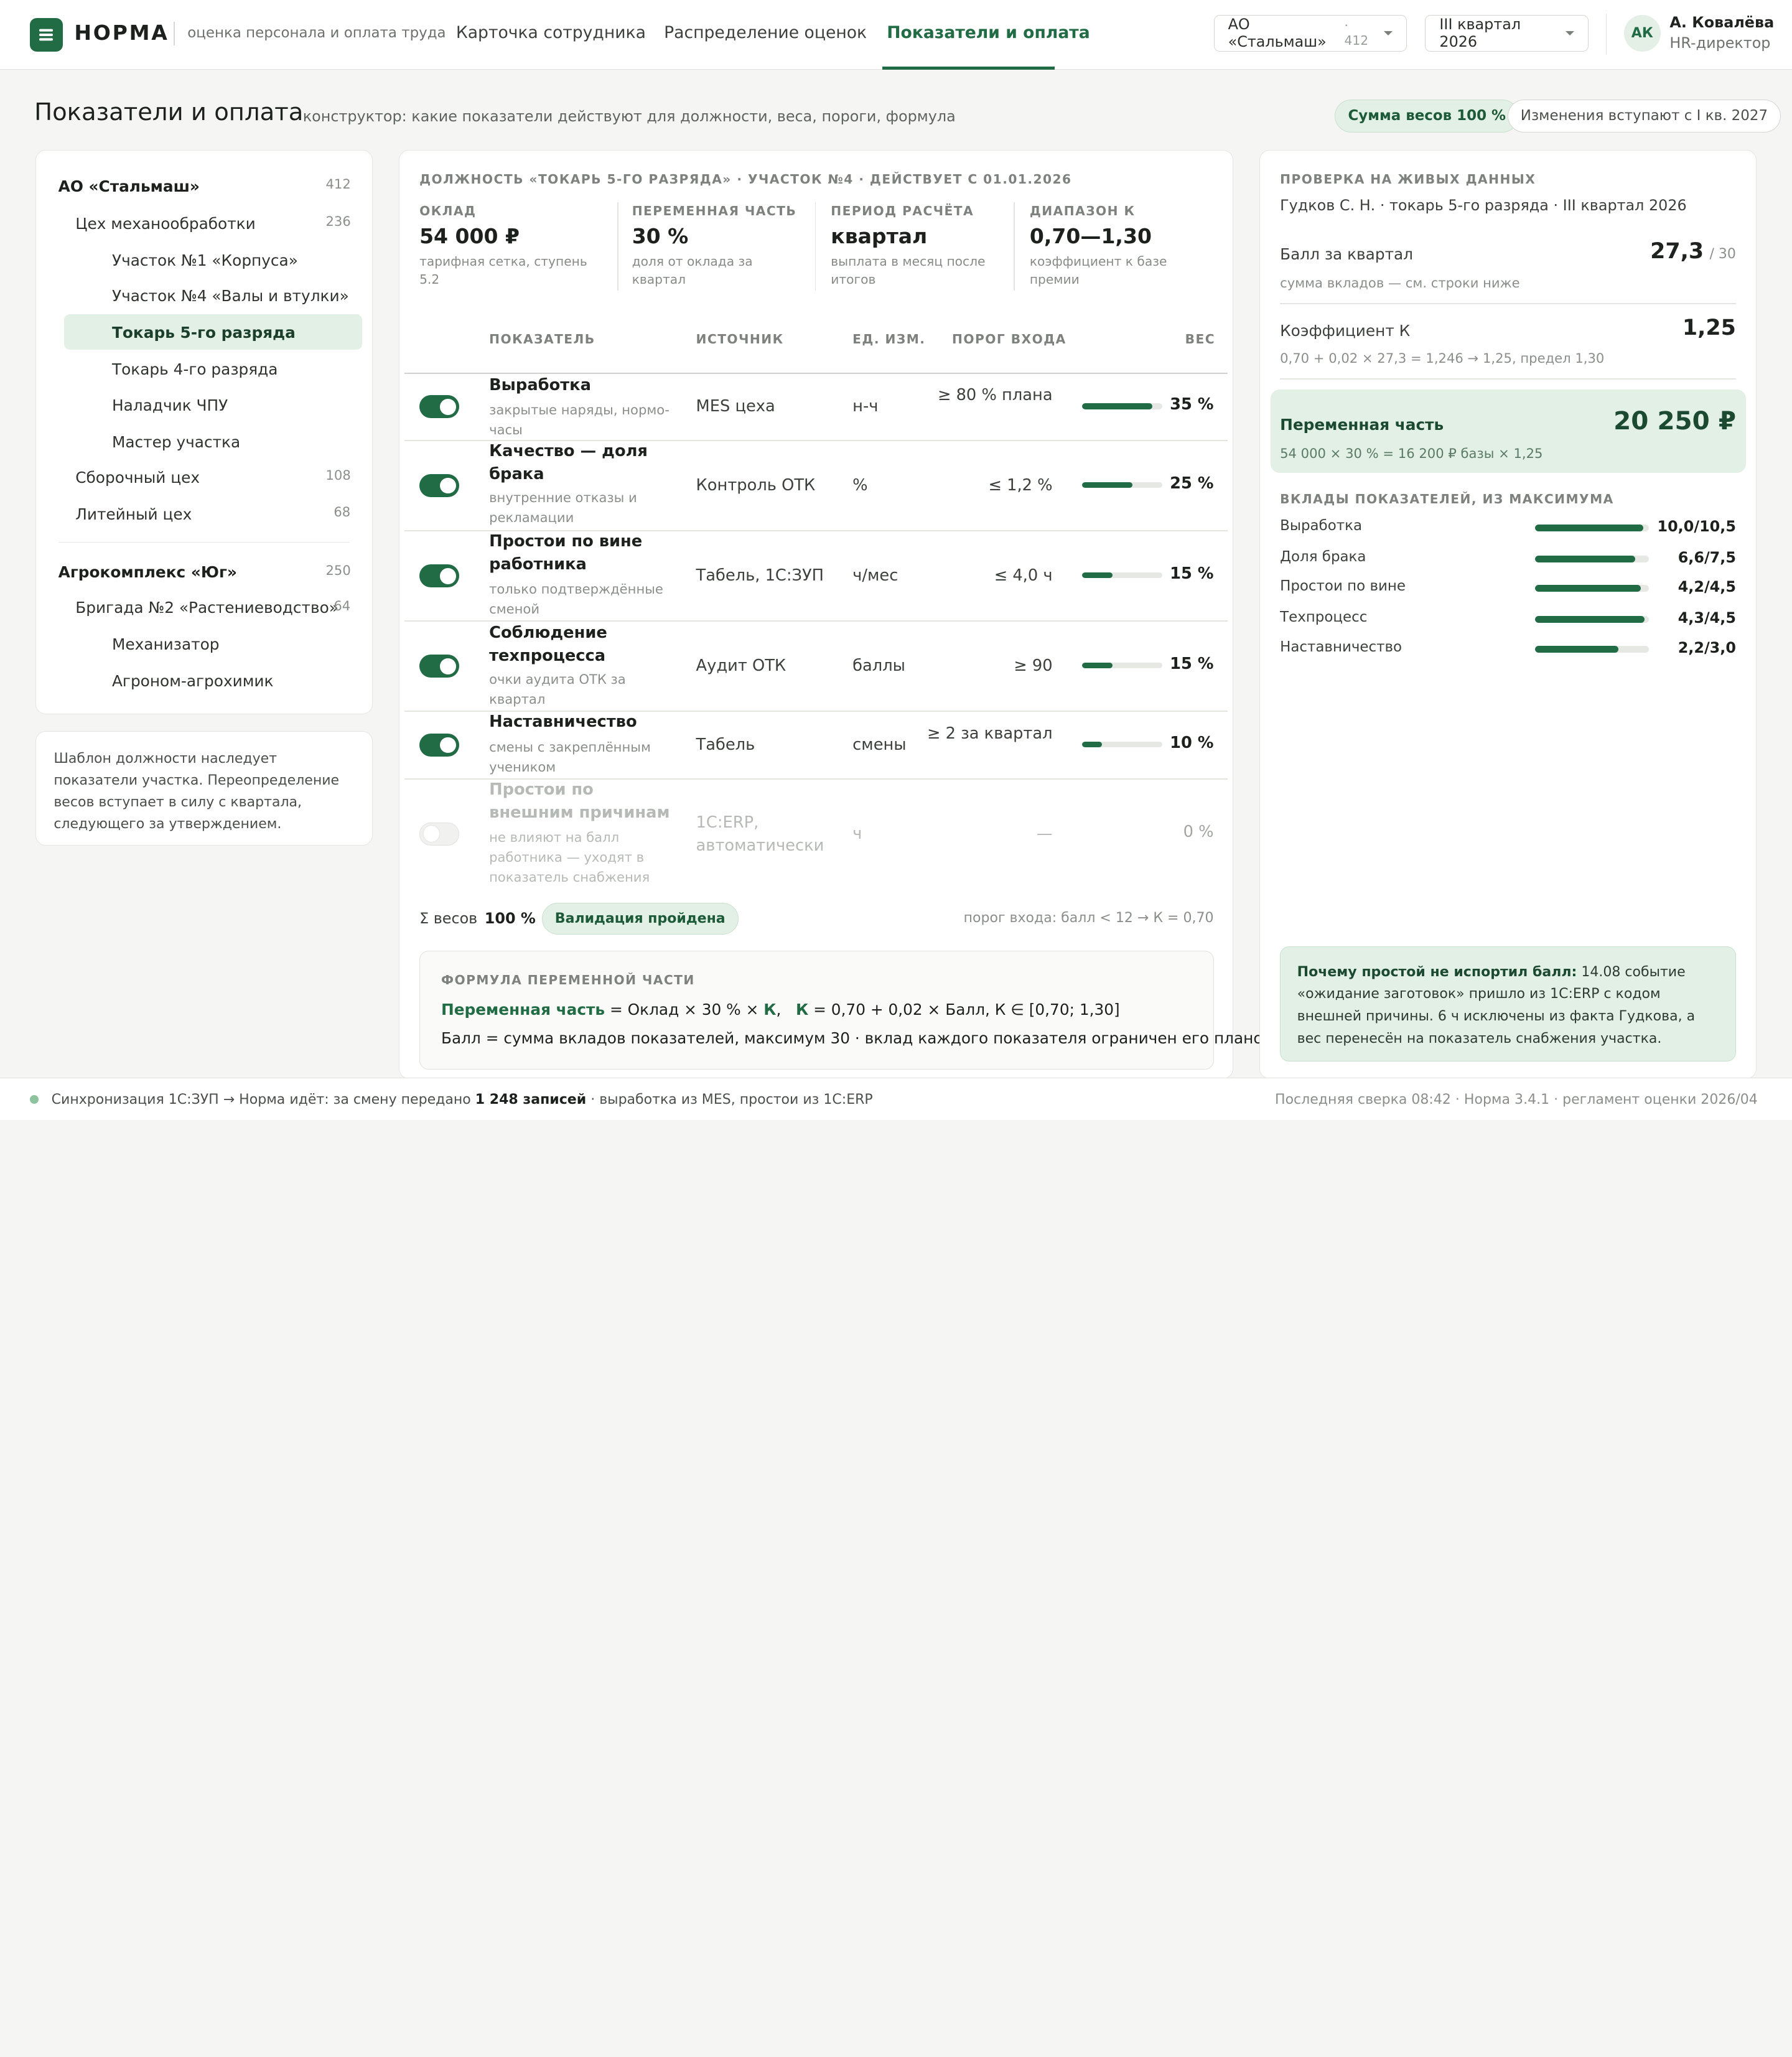 The width and height of the screenshot is (1792, 2057). What do you see at coordinates (765, 32) in the screenshot?
I see `tab-score-distribution: Распределение оценок` at bounding box center [765, 32].